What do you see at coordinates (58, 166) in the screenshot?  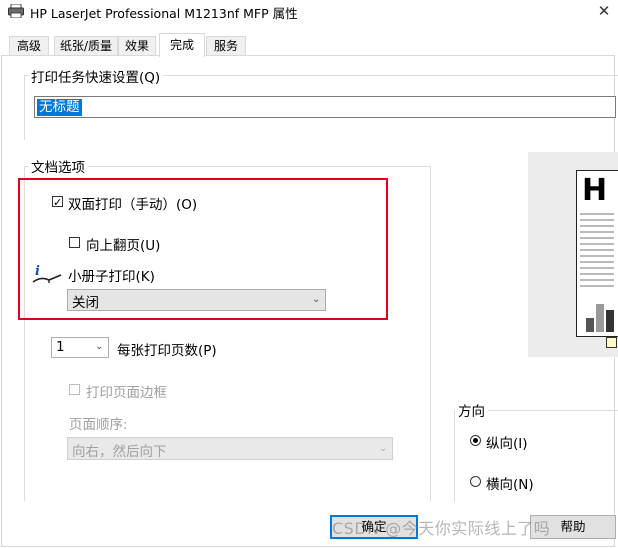 I see `docoptions-heading: 文档选项` at bounding box center [58, 166].